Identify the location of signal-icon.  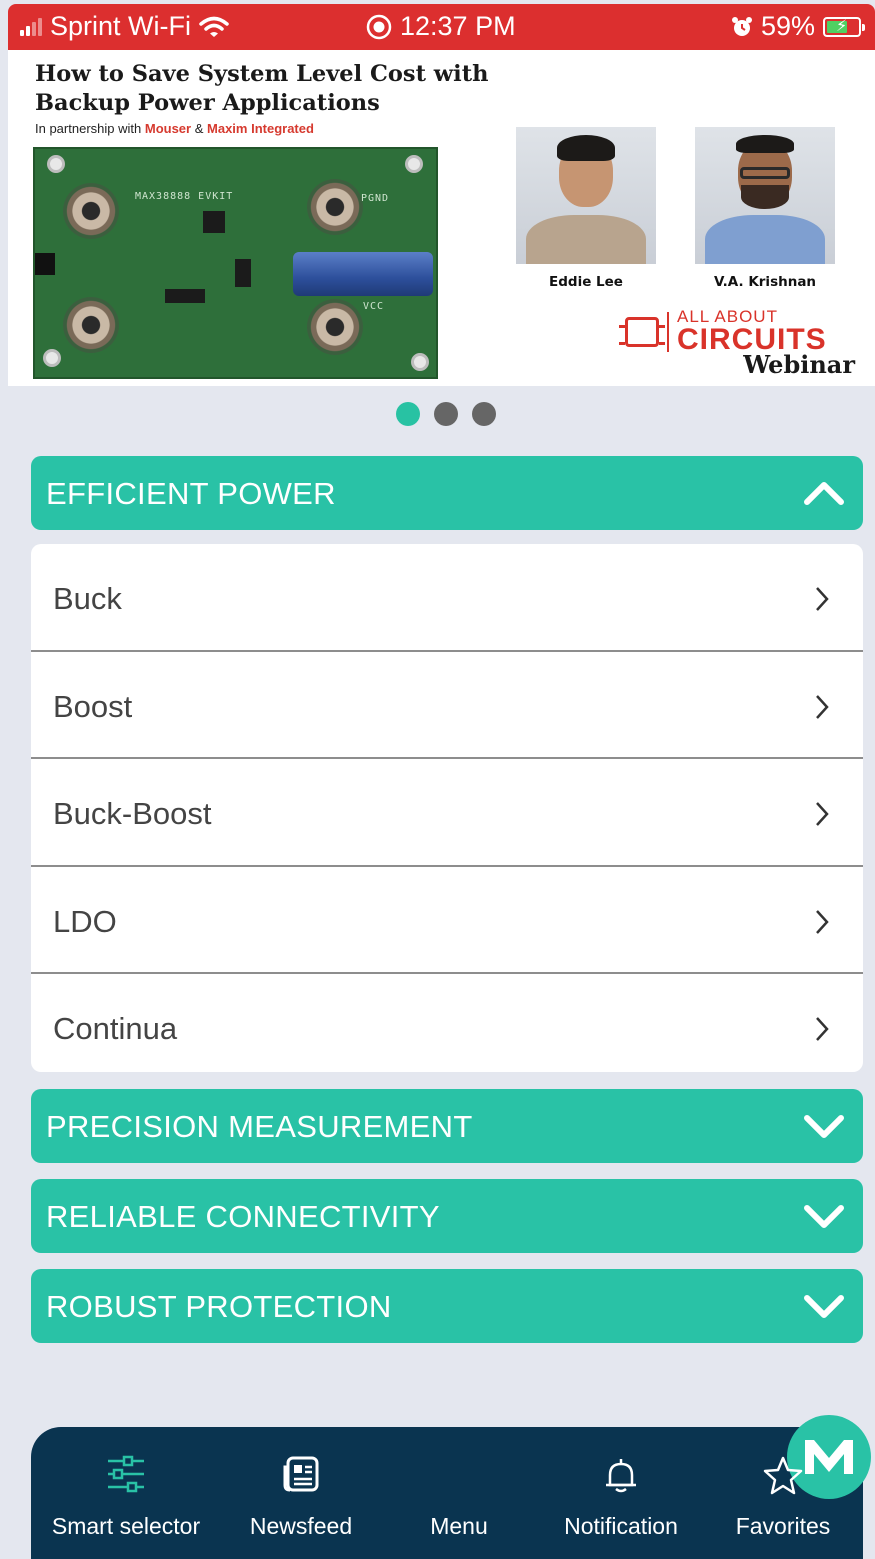
(31, 26).